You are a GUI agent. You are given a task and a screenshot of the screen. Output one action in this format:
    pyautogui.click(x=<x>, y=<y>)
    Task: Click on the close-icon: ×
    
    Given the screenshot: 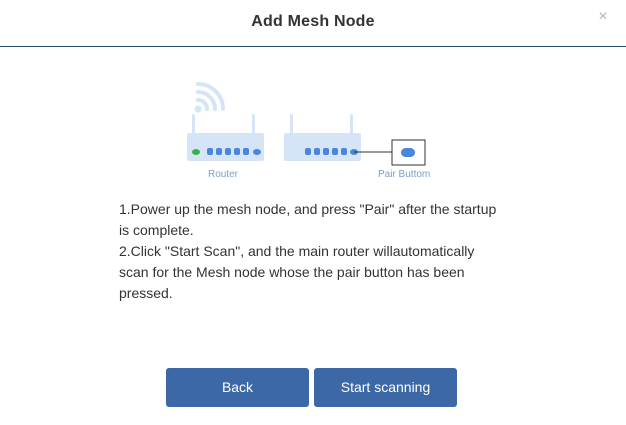 What is the action you would take?
    pyautogui.click(x=603, y=17)
    